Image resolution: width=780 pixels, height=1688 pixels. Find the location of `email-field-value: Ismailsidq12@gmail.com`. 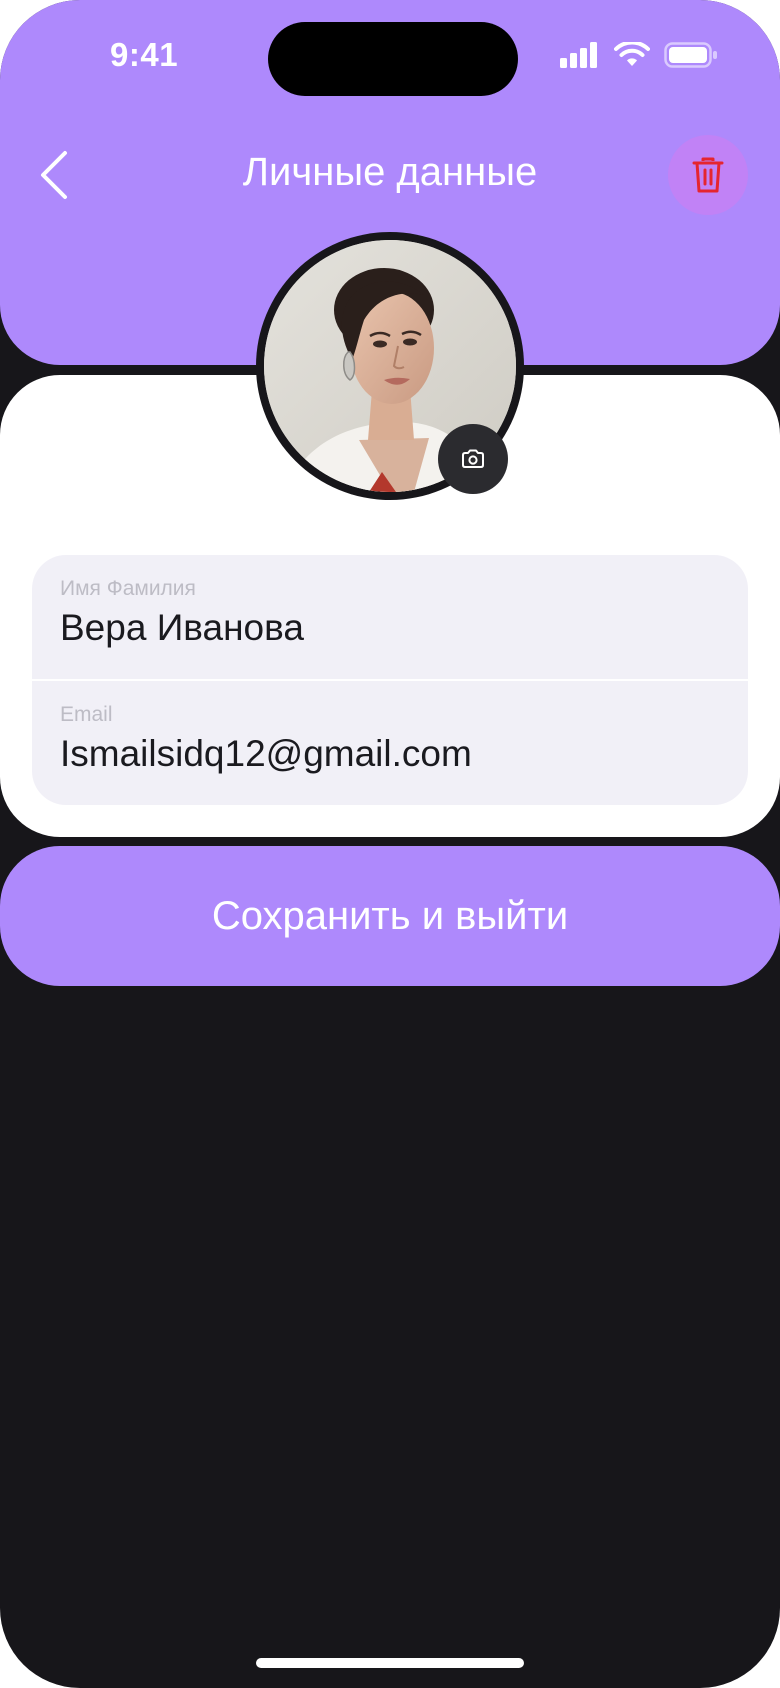

email-field-value: Ismailsidq12@gmail.com is located at coordinates (266, 754).